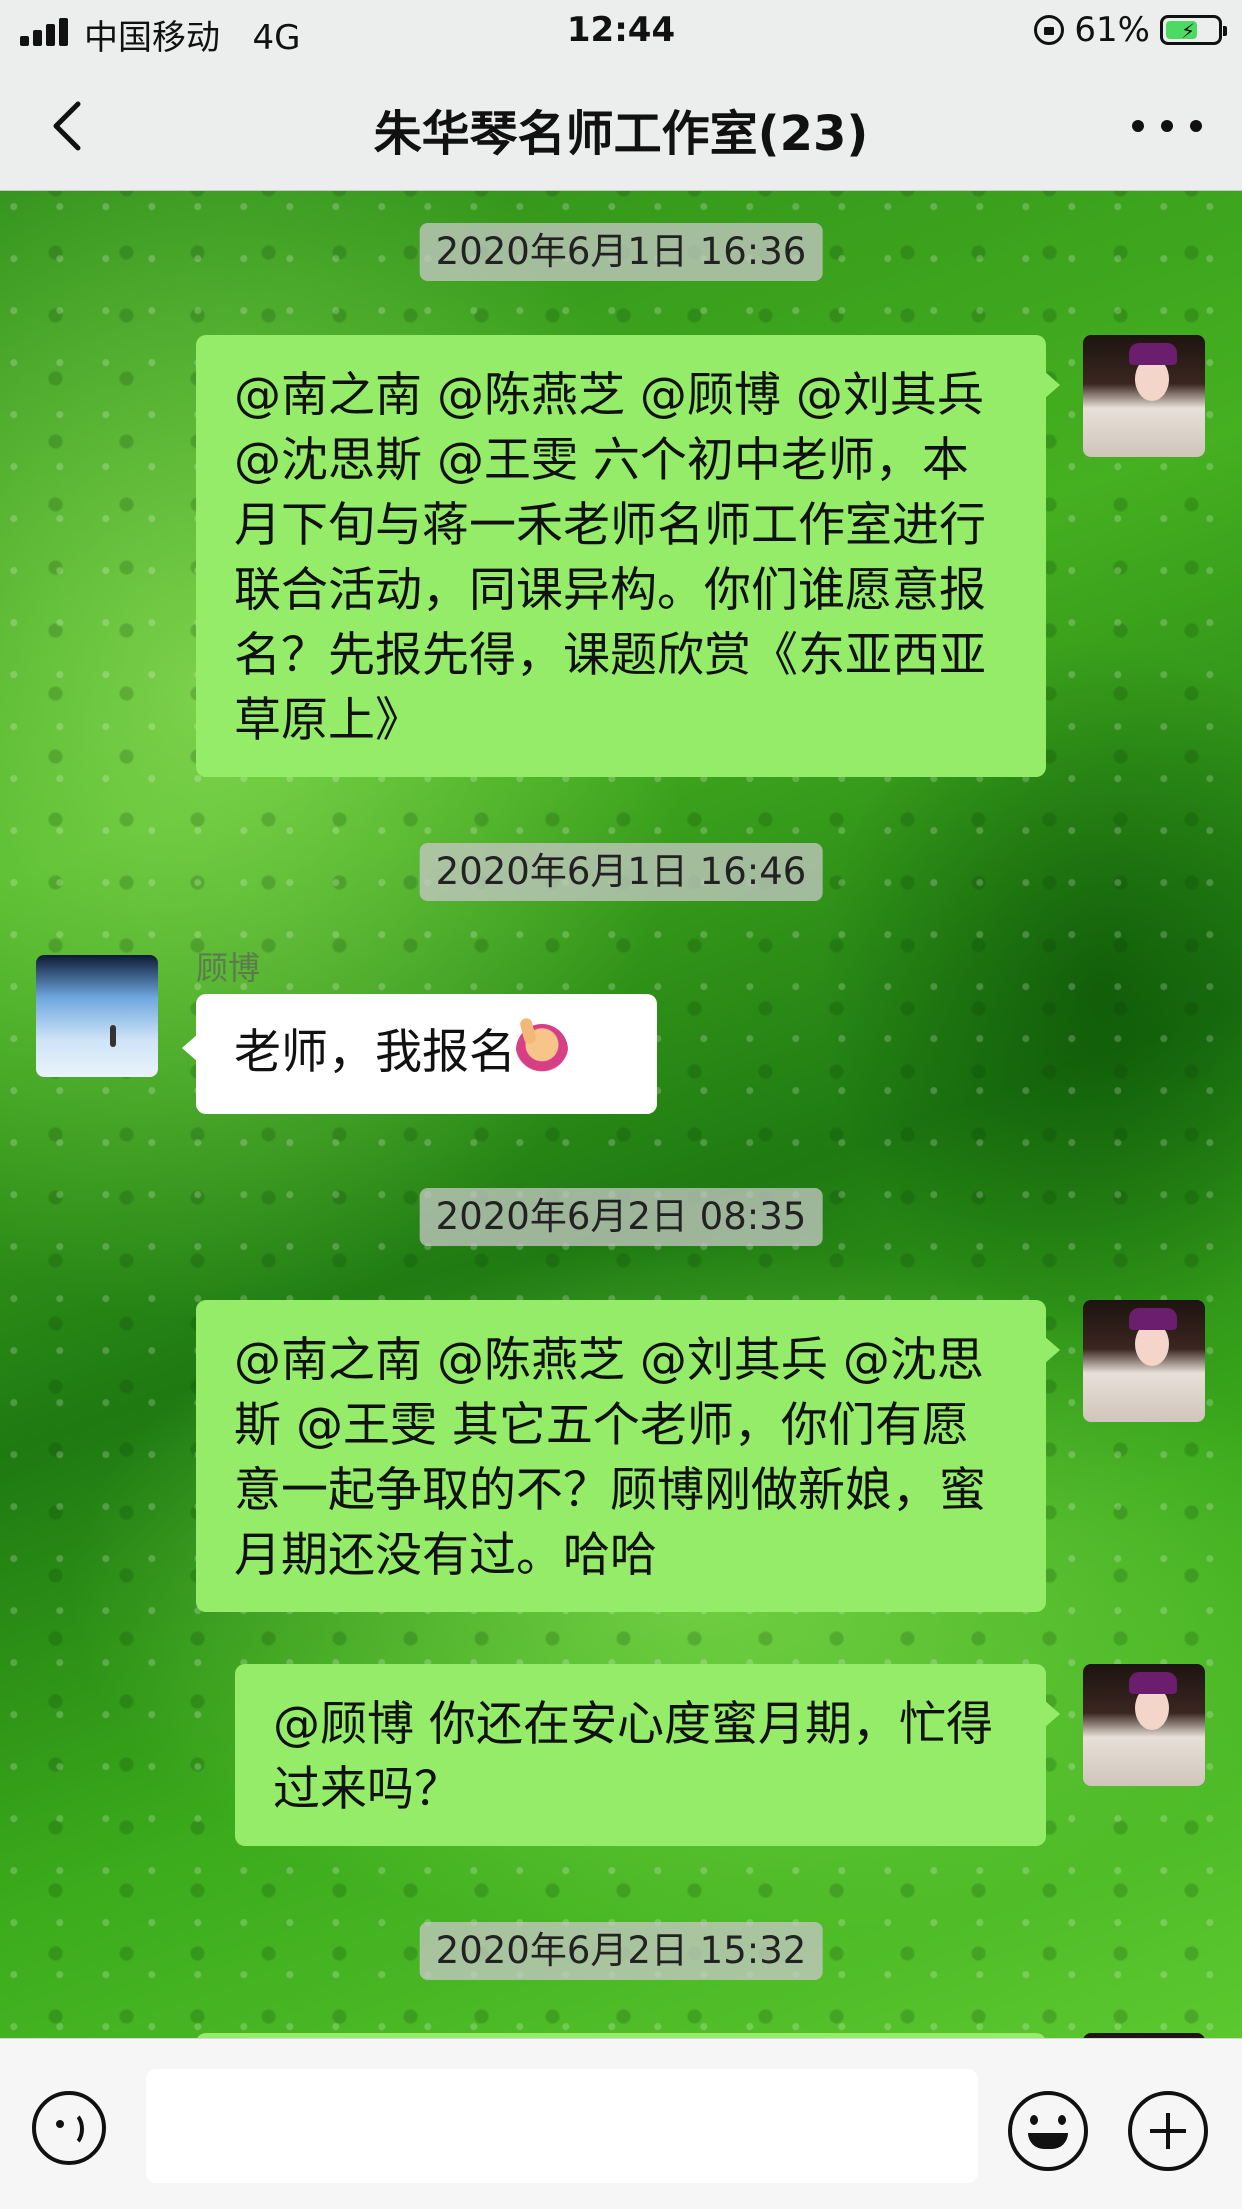 The height and width of the screenshot is (2209, 1242). I want to click on chat-title: 朱华琴名师工作室(23), so click(621, 134).